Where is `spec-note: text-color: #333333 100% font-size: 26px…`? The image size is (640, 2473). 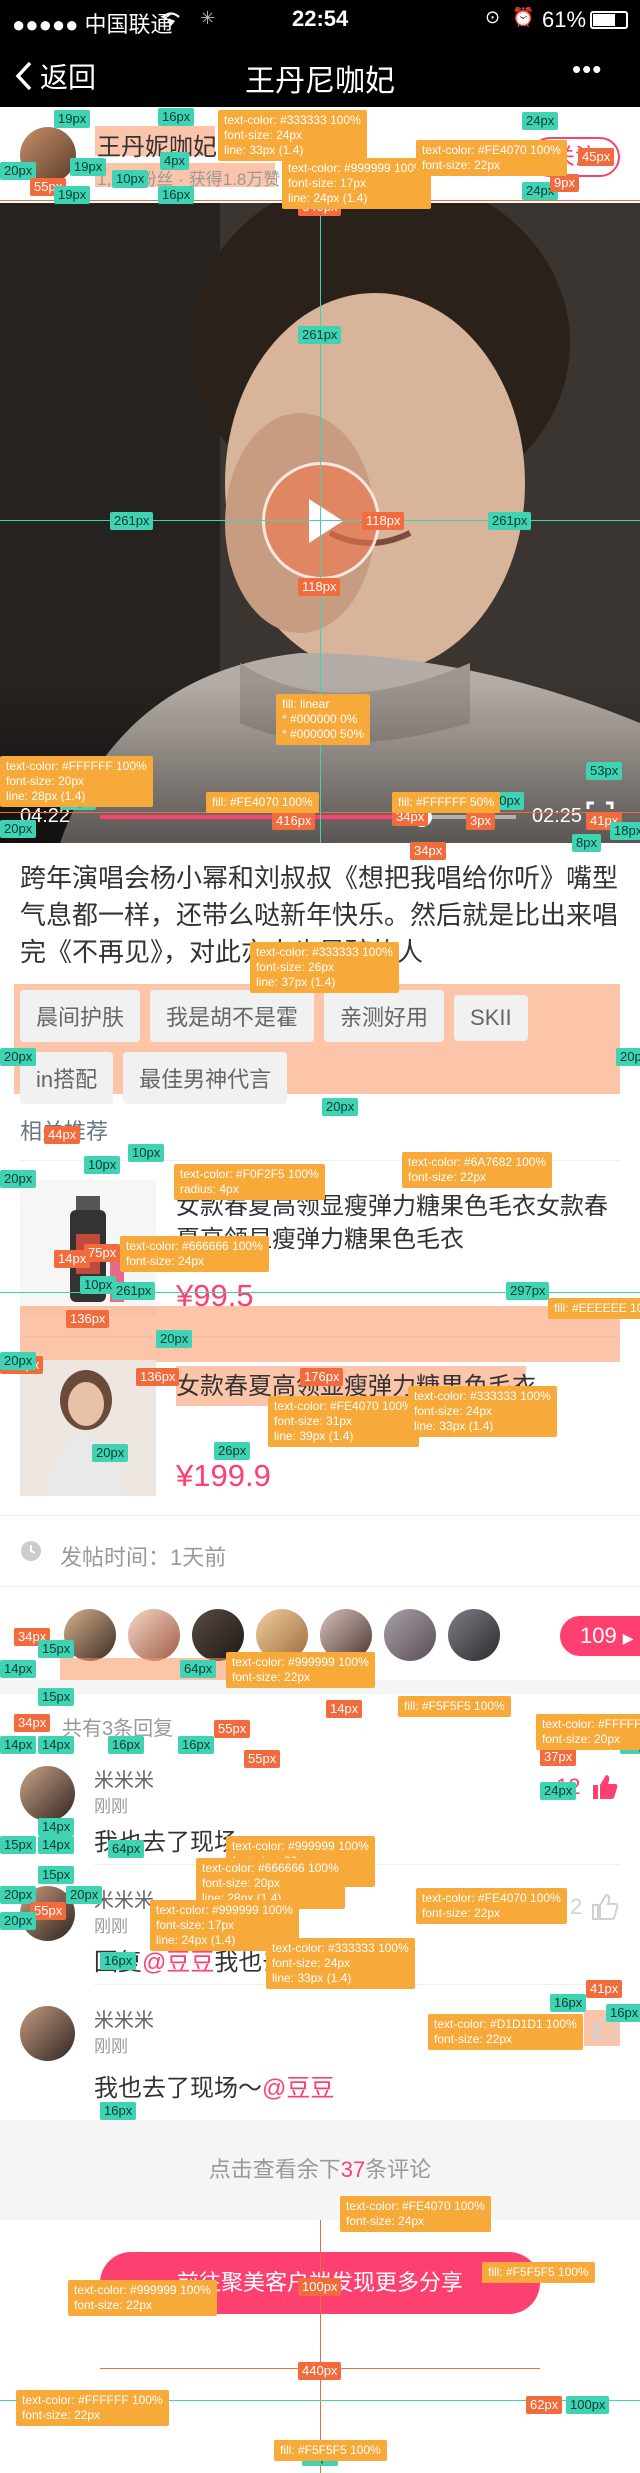
spec-note: text-color: #333333 100% font-size: 26px… is located at coordinates (324, 967).